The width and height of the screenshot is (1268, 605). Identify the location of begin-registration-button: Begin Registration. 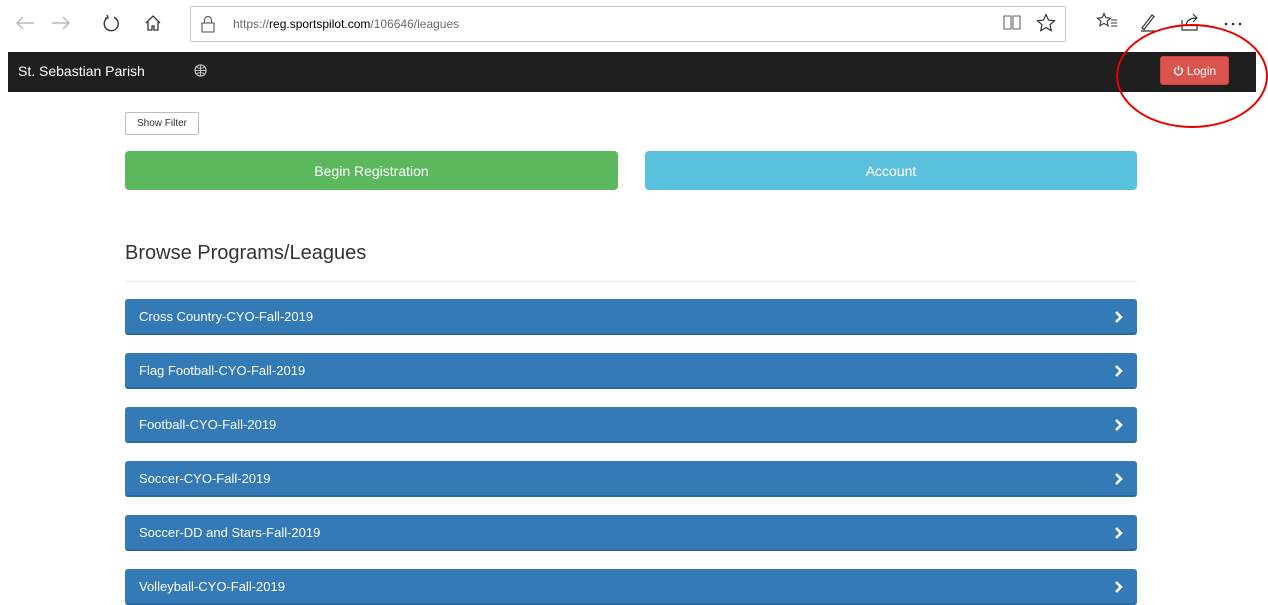
(371, 170).